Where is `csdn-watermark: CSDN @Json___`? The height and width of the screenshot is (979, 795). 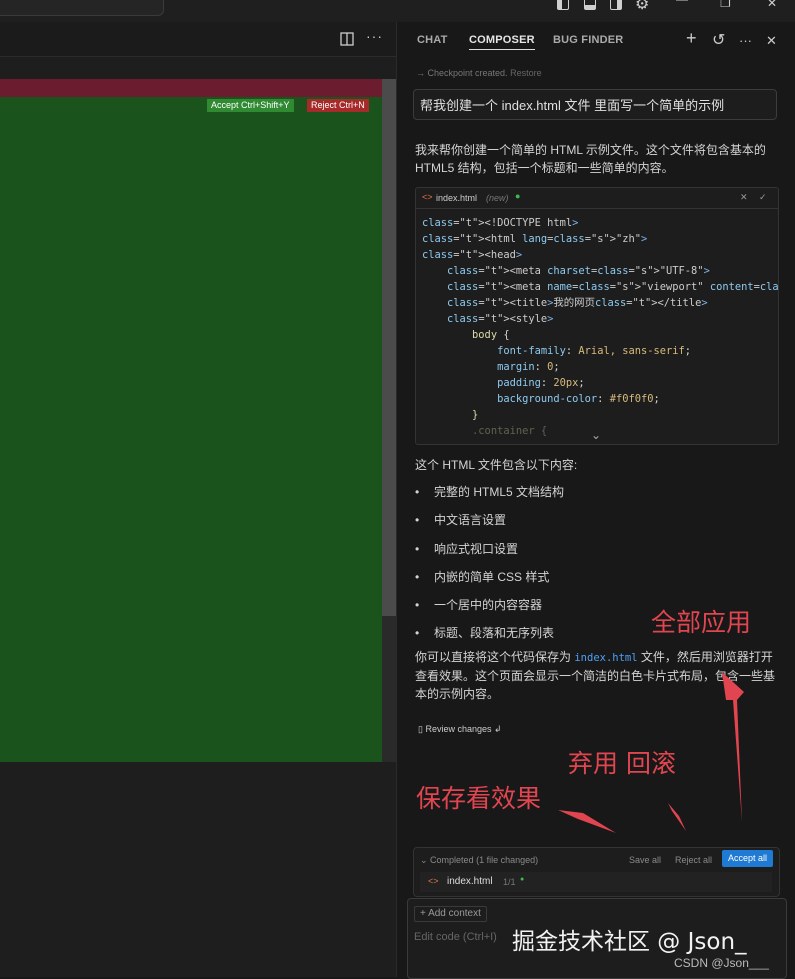
csdn-watermark: CSDN @Json___ is located at coordinates (721, 963).